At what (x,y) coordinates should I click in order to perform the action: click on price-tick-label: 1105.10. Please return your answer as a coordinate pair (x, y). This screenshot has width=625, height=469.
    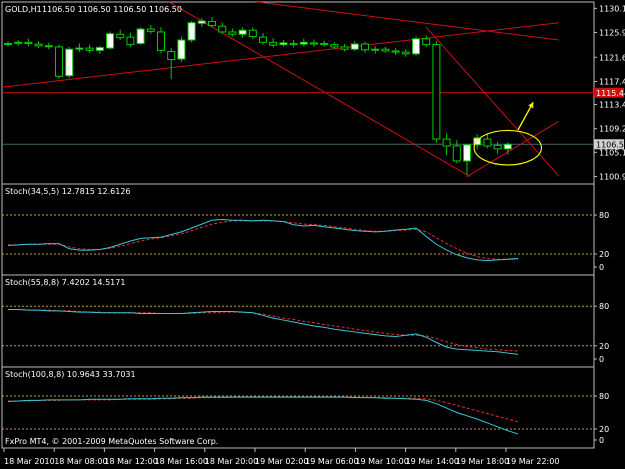
    Looking at the image, I should click on (612, 152).